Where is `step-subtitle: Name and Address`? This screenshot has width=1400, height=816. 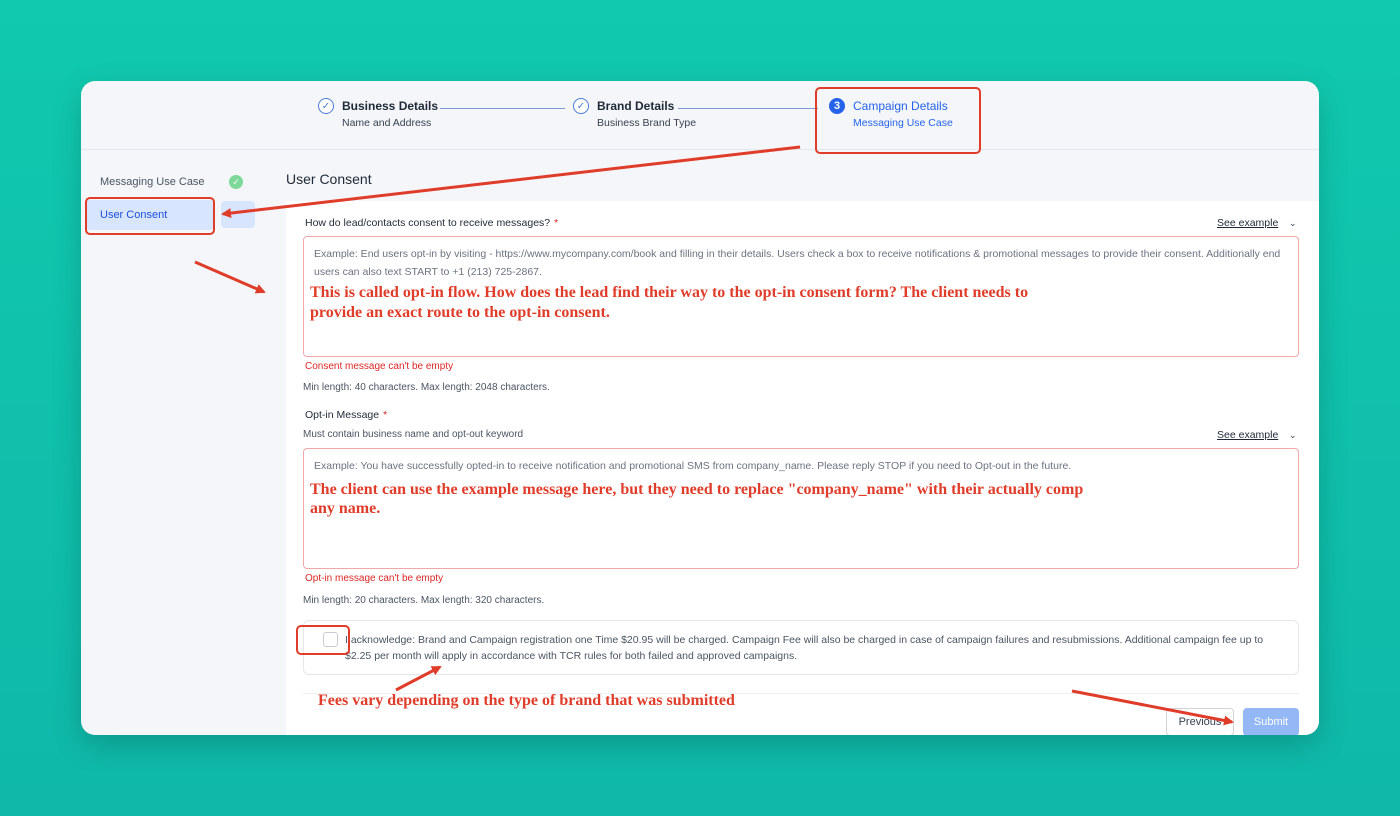
step-subtitle: Name and Address is located at coordinates (387, 123).